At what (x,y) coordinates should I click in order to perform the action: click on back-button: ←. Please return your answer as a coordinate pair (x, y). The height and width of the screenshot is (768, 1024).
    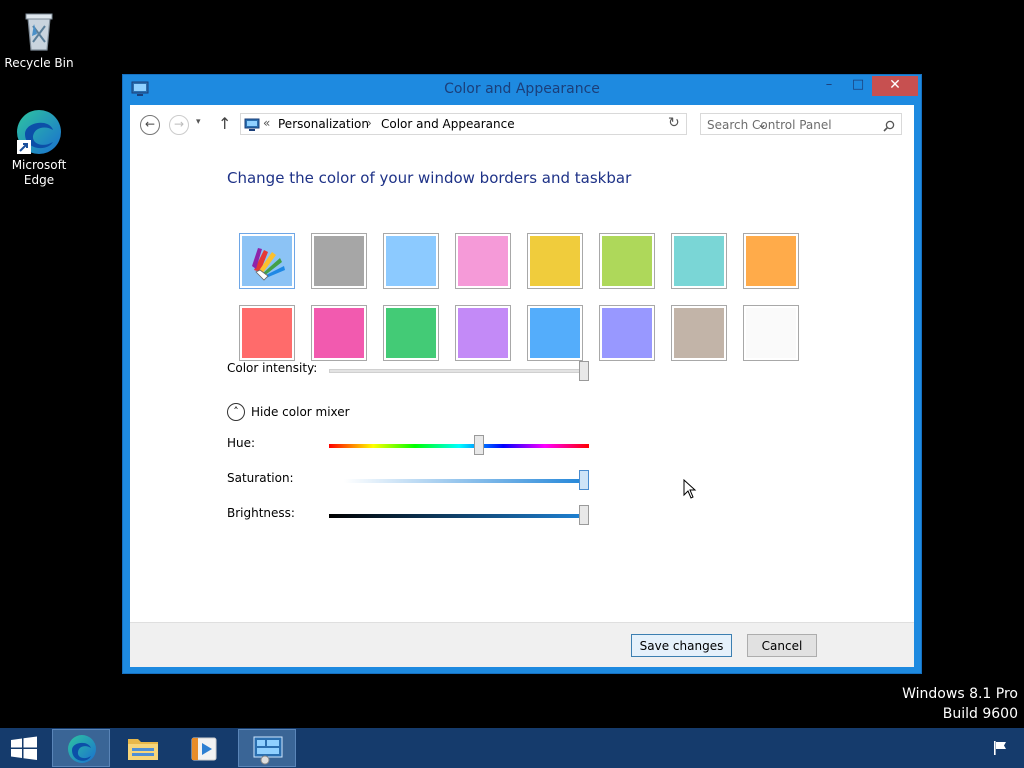
    Looking at the image, I should click on (150, 125).